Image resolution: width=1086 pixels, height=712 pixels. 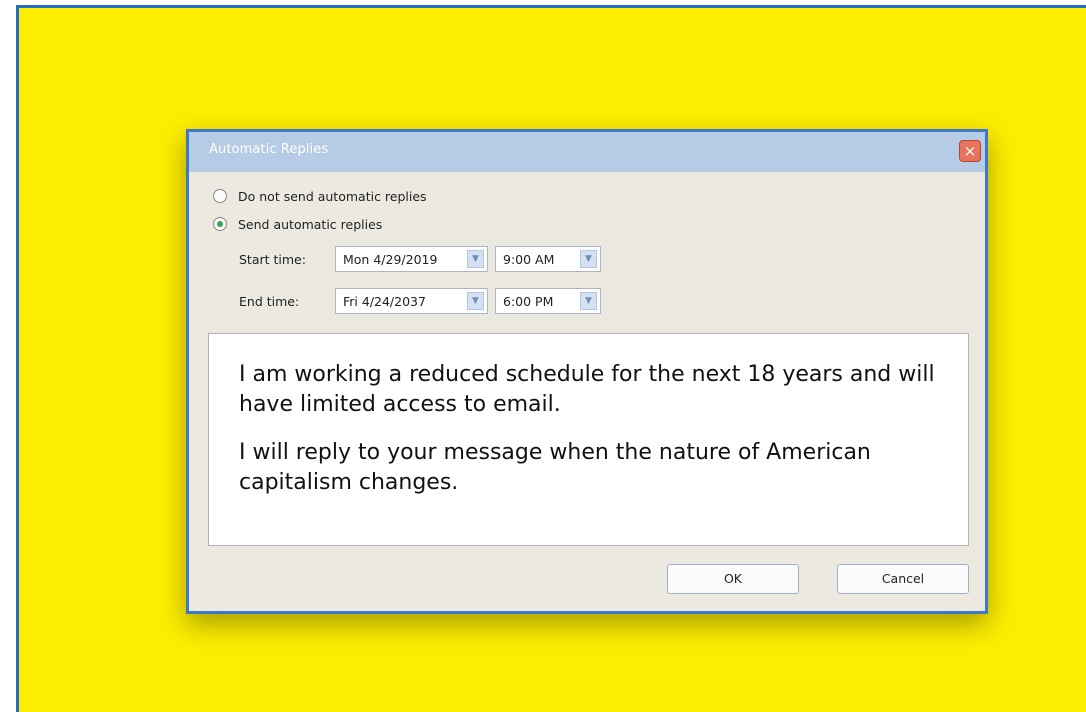 What do you see at coordinates (587, 152) in the screenshot?
I see `title-bar: Automatic Replies ×` at bounding box center [587, 152].